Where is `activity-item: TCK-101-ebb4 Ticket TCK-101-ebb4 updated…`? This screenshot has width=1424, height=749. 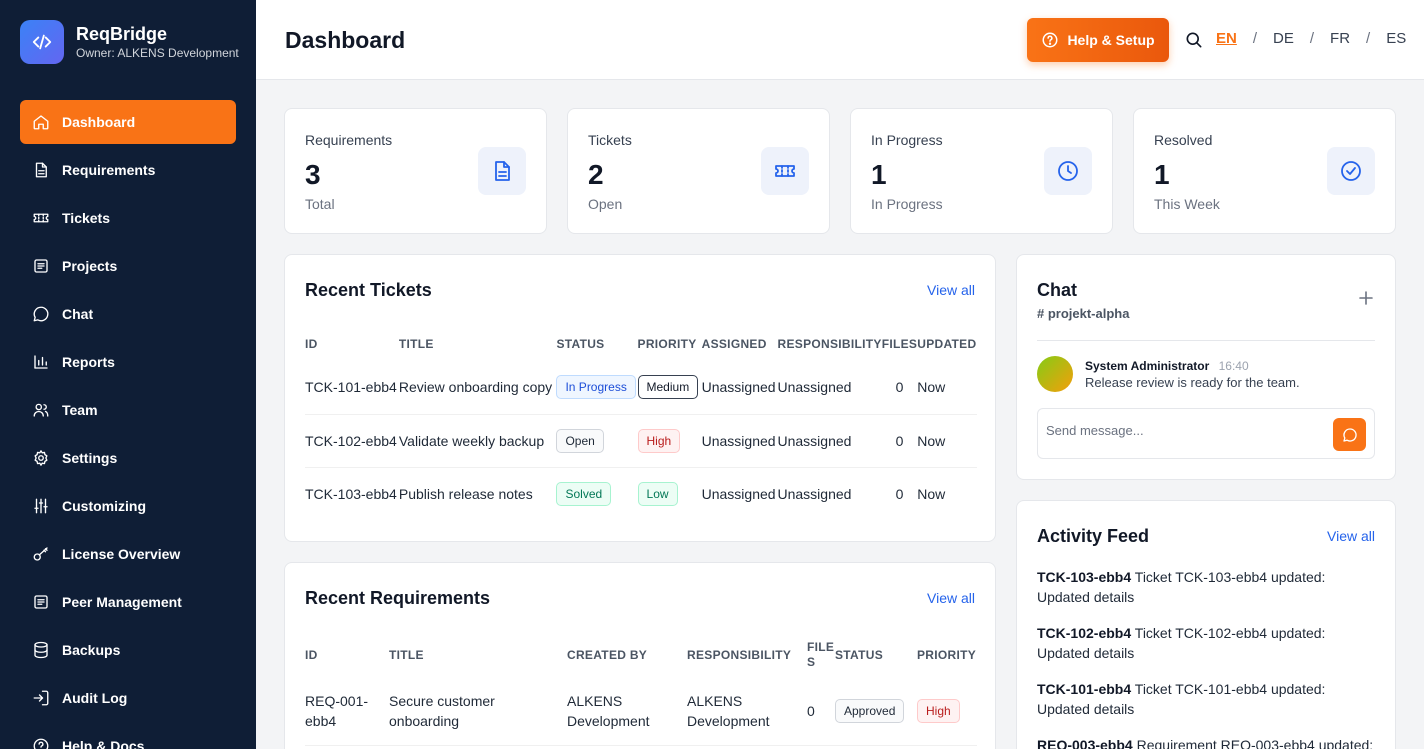 activity-item: TCK-101-ebb4 Ticket TCK-101-ebb4 updated… is located at coordinates (1207, 699).